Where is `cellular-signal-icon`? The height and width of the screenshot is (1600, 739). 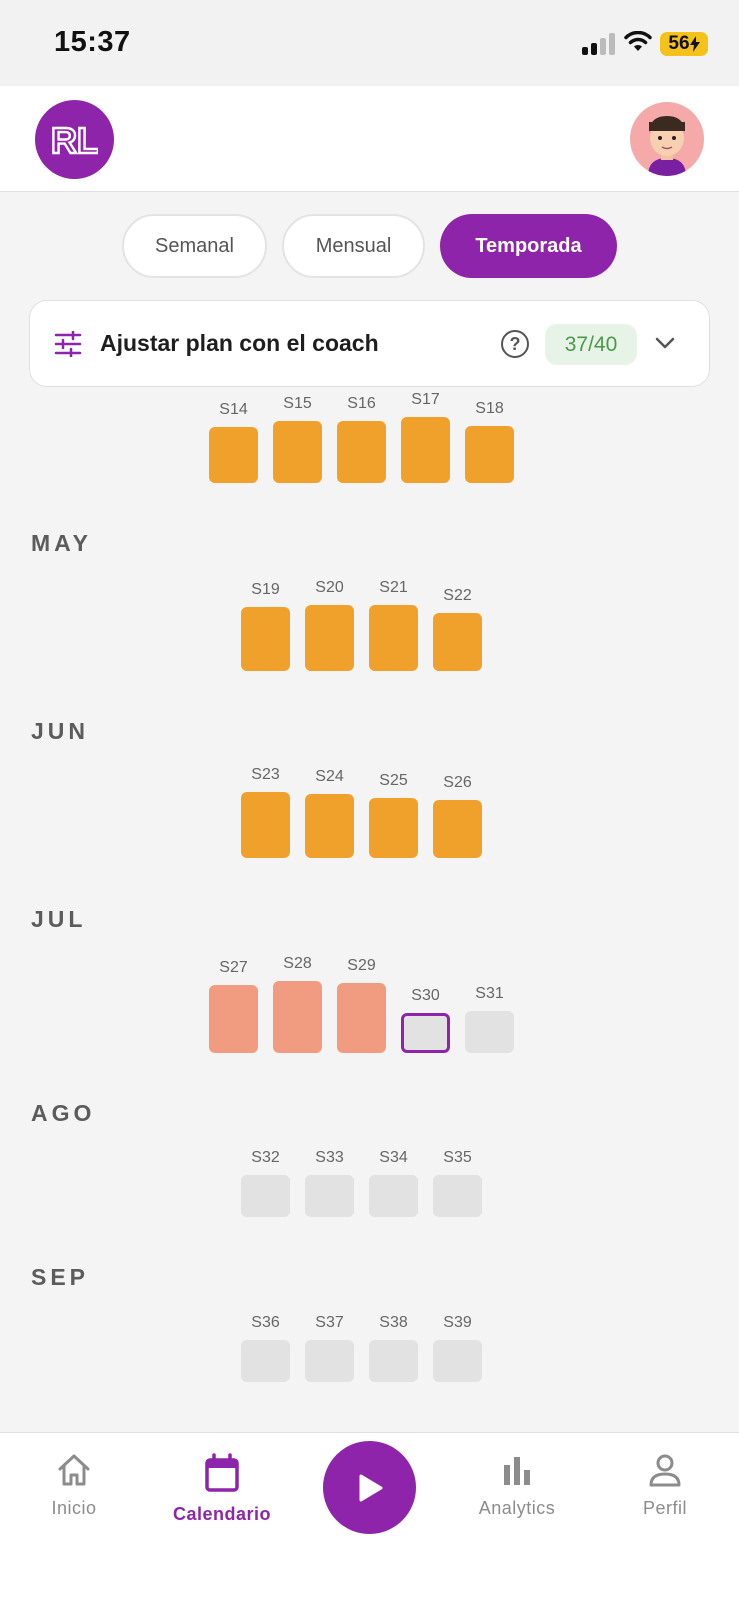 cellular-signal-icon is located at coordinates (599, 44).